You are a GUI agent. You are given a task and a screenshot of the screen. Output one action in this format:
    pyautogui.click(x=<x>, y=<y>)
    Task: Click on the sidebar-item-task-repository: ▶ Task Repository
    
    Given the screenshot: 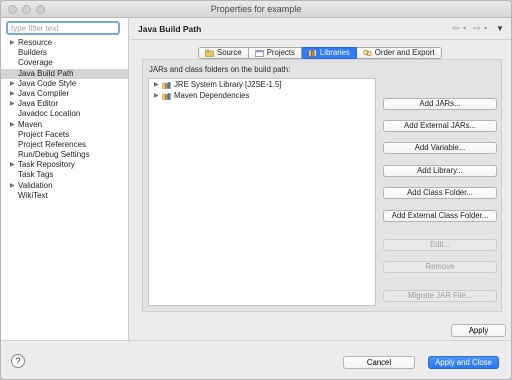 What is the action you would take?
    pyautogui.click(x=64, y=165)
    